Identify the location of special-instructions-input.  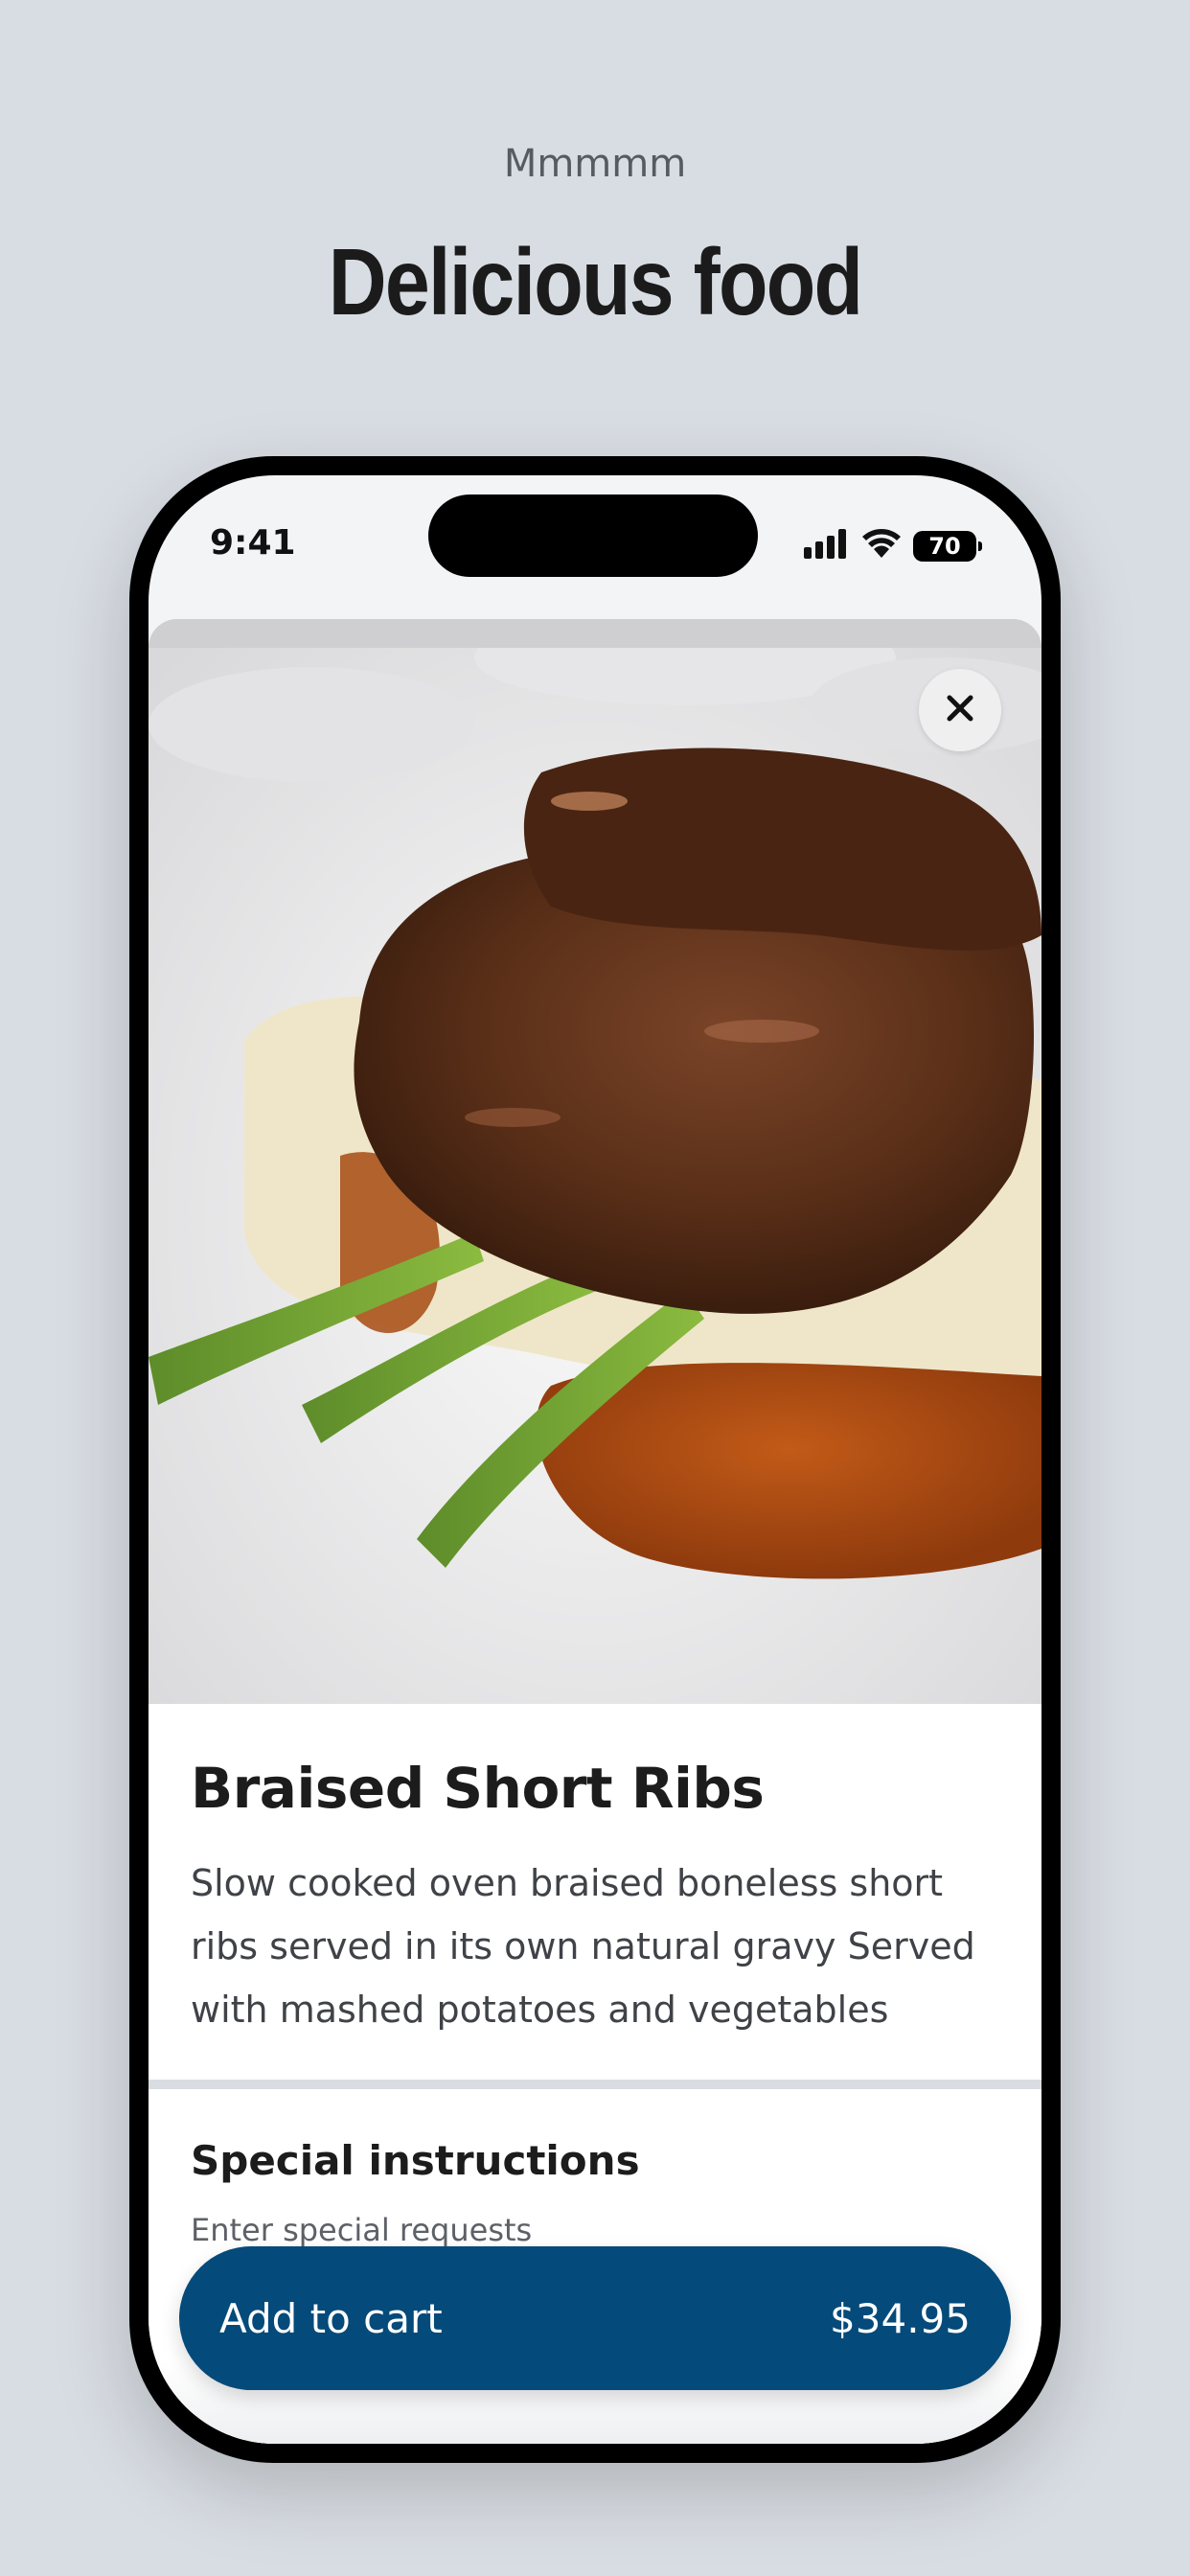
(593, 2230).